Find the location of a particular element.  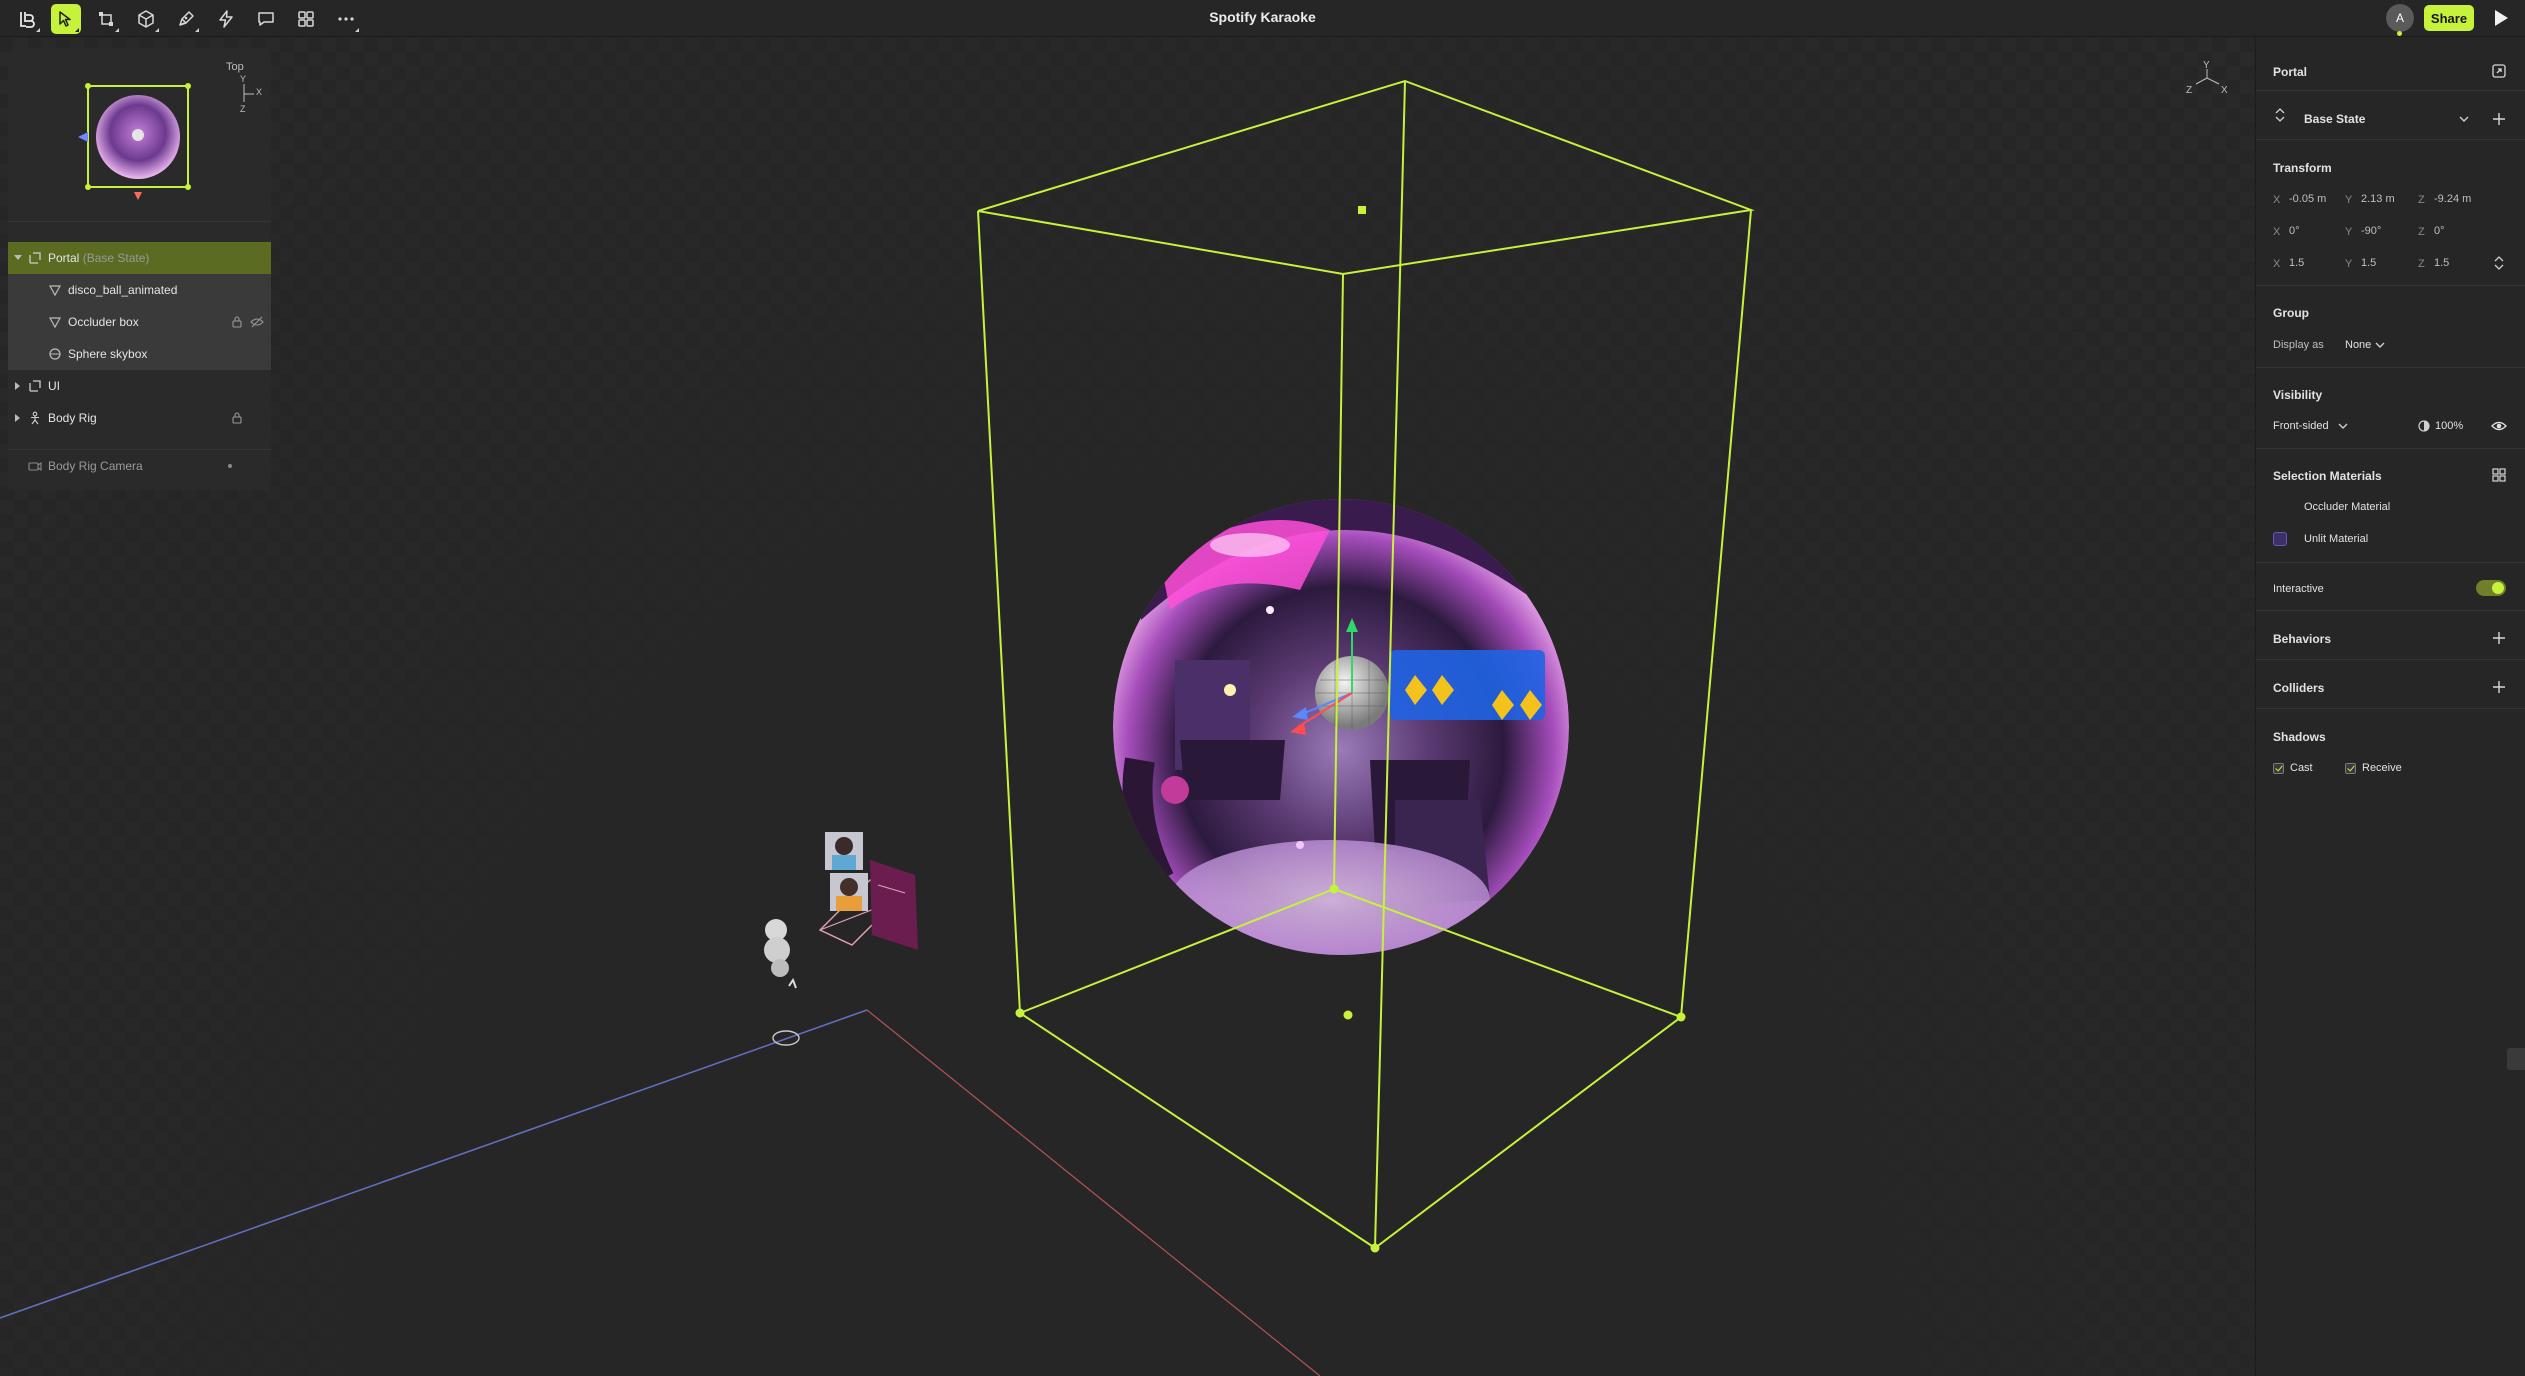

outline-item-disco-ball: disco_ball_animated is located at coordinates (139, 290).